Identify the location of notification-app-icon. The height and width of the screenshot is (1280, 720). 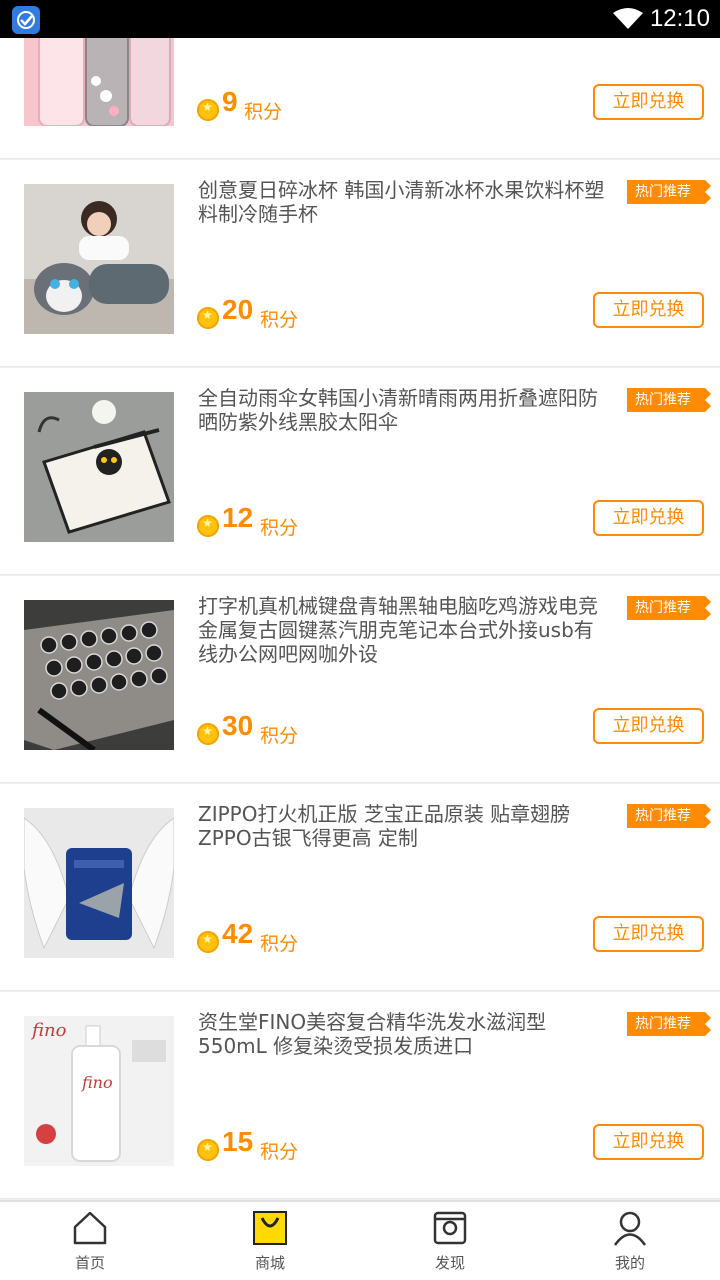
(26, 20).